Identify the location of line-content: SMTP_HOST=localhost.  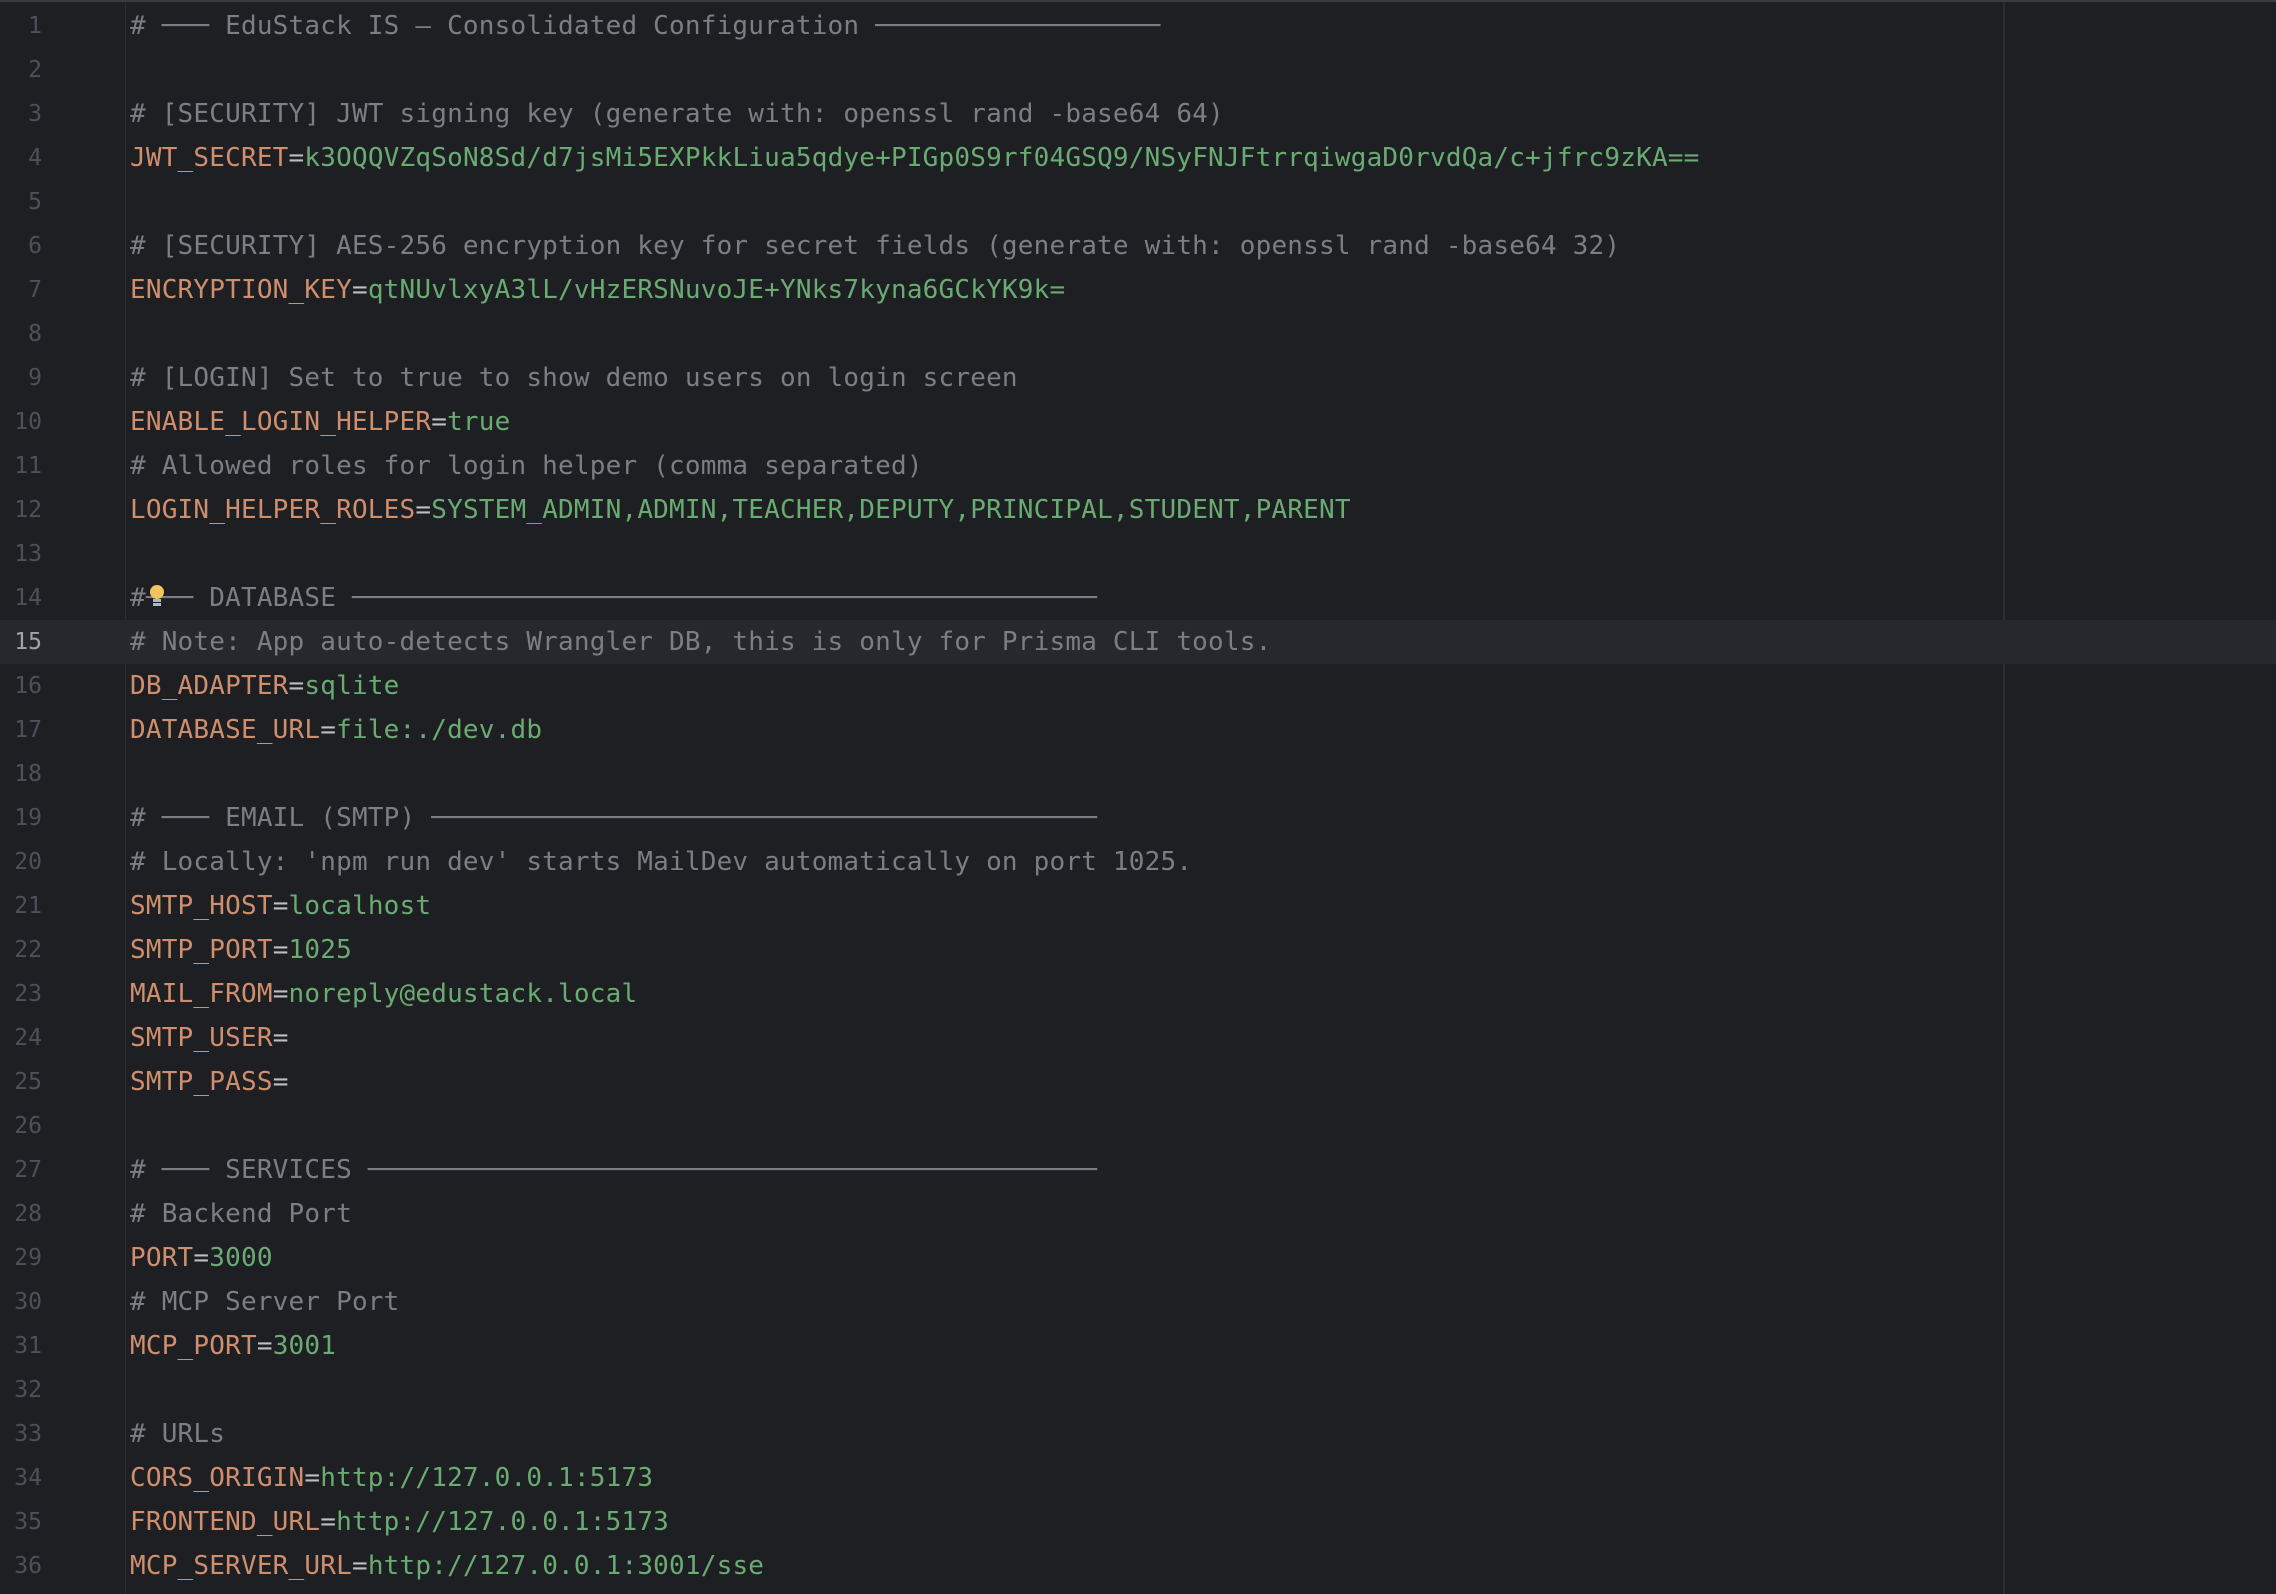
(280, 906).